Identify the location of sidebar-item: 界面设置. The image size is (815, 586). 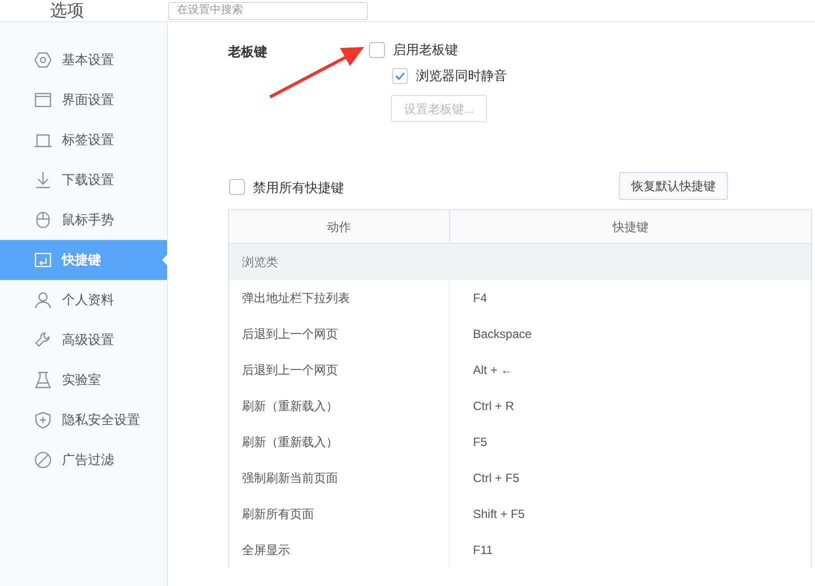
(83, 100).